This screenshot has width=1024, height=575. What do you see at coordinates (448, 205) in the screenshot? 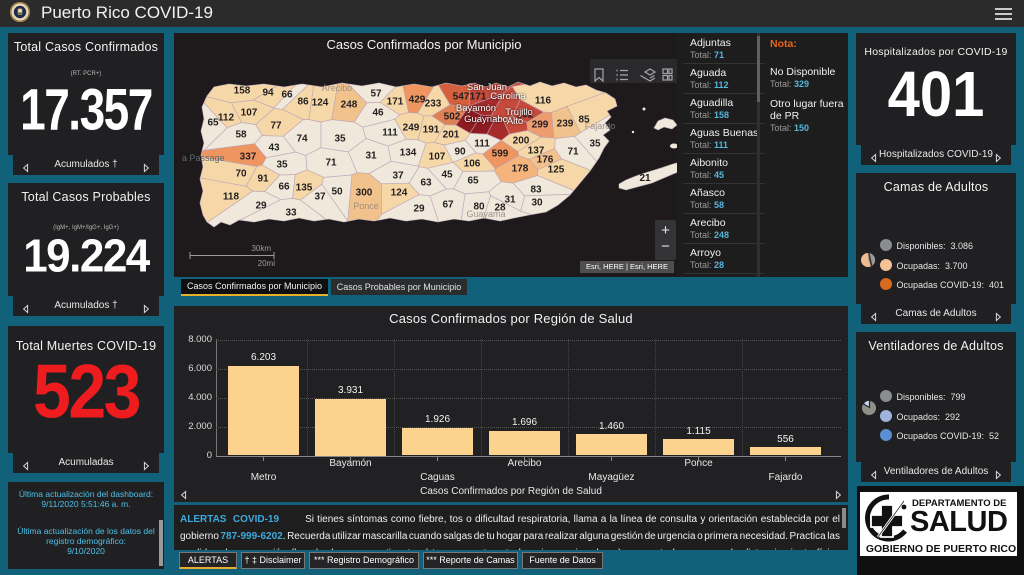
I see `svg-text: 67` at bounding box center [448, 205].